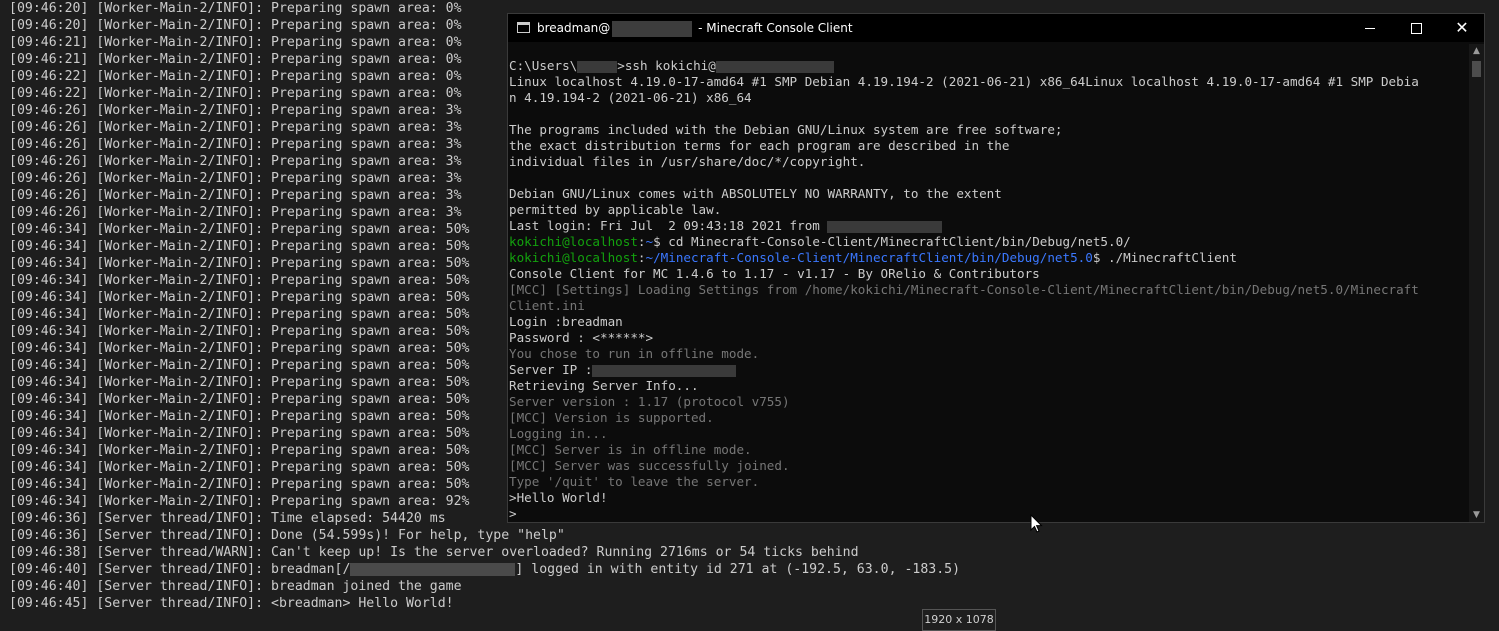 The height and width of the screenshot is (631, 1499). I want to click on redacted-hostname, so click(652, 28).